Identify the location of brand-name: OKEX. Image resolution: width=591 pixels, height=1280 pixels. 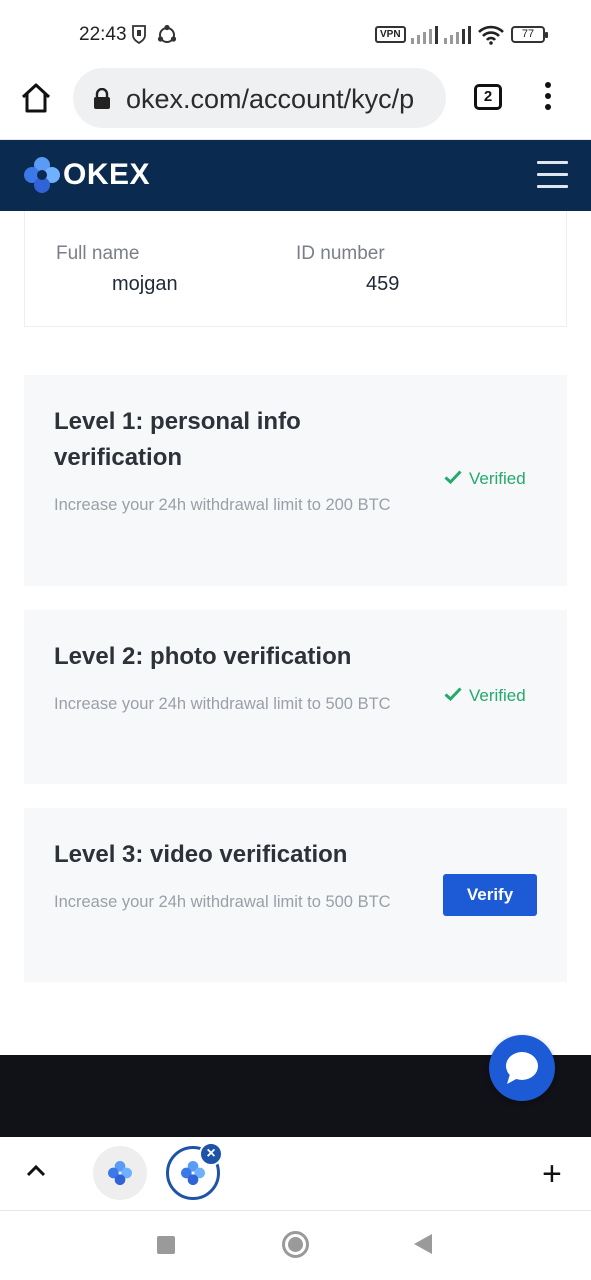
(106, 175).